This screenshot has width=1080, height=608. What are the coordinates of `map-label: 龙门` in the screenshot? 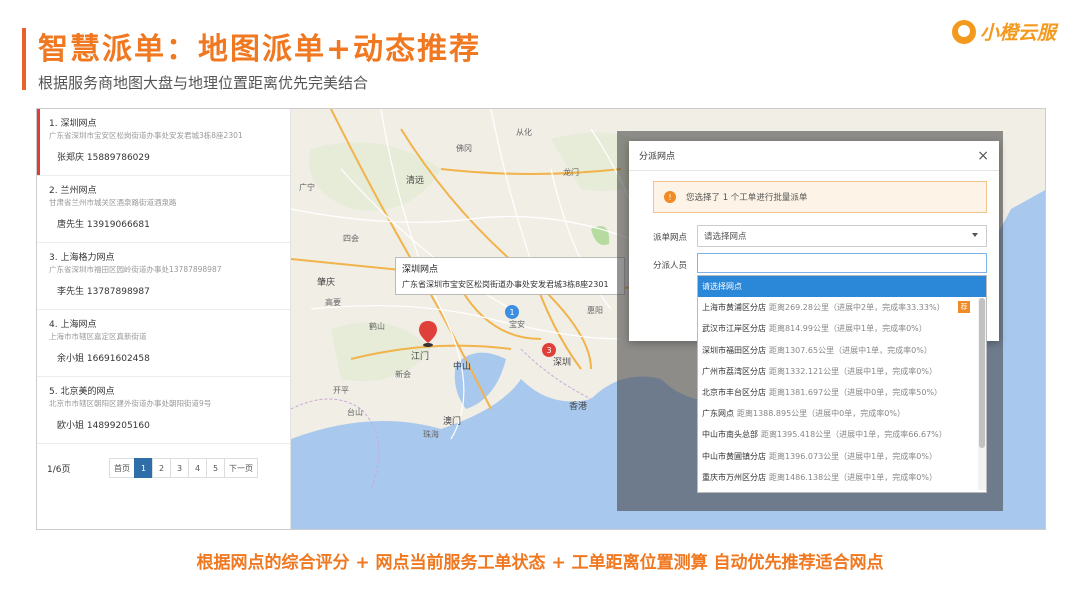 It's located at (571, 172).